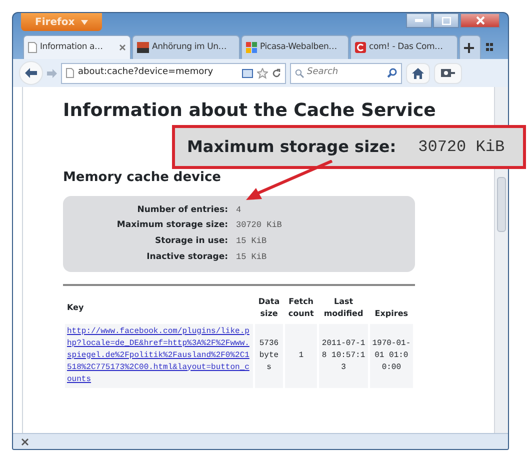 The image size is (532, 453). I want to click on plus-icon, so click(469, 47).